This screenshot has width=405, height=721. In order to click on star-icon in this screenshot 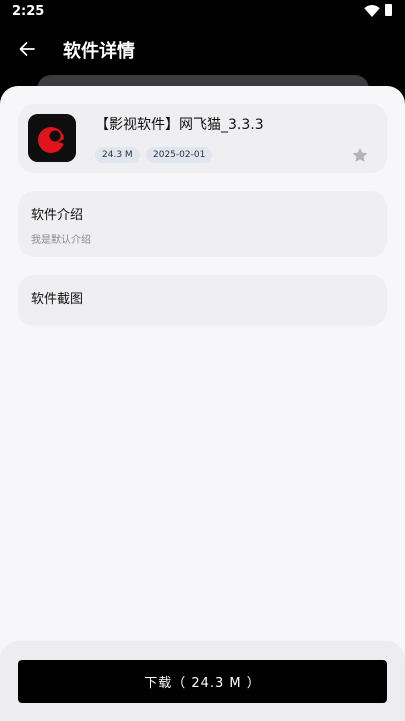, I will do `click(360, 155)`.